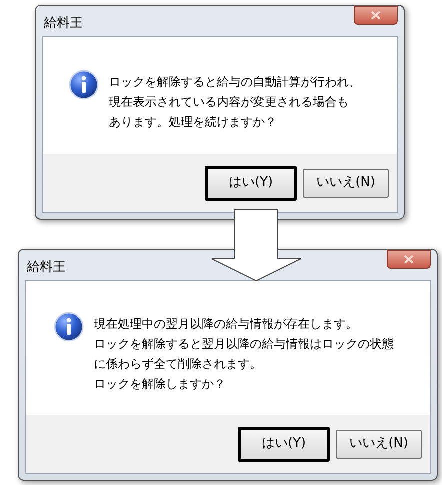 The image size is (442, 485). I want to click on message-line: あります。処理を続けますか？, so click(193, 122).